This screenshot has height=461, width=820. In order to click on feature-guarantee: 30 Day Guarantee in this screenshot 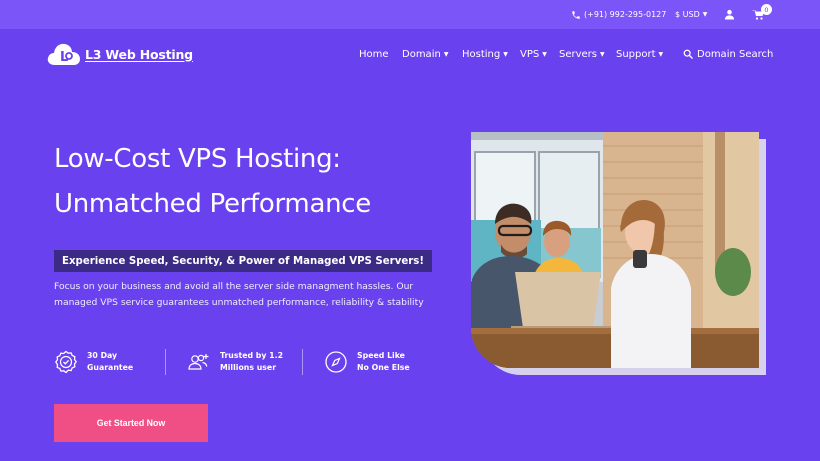, I will do `click(93, 362)`.